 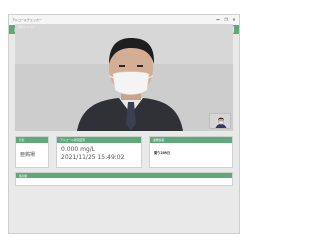 What do you see at coordinates (93, 157) in the screenshot?
I see `measurement-timestamp: 2021/11/25 15:49:02` at bounding box center [93, 157].